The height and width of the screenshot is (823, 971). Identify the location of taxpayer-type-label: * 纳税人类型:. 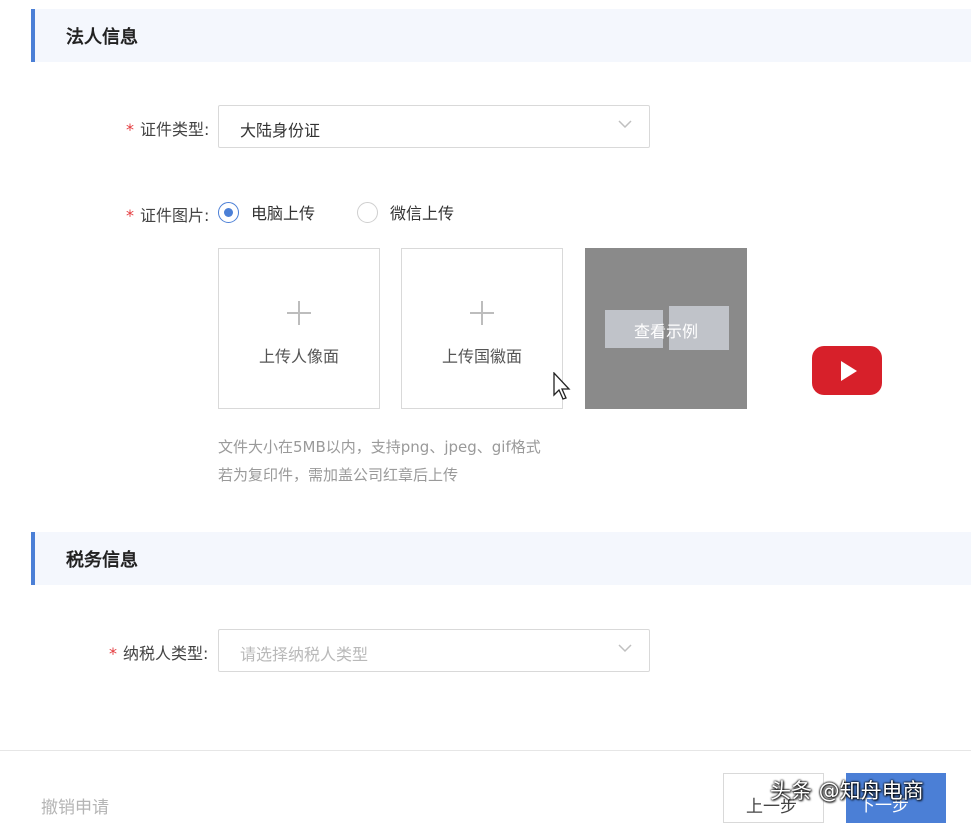
(159, 653).